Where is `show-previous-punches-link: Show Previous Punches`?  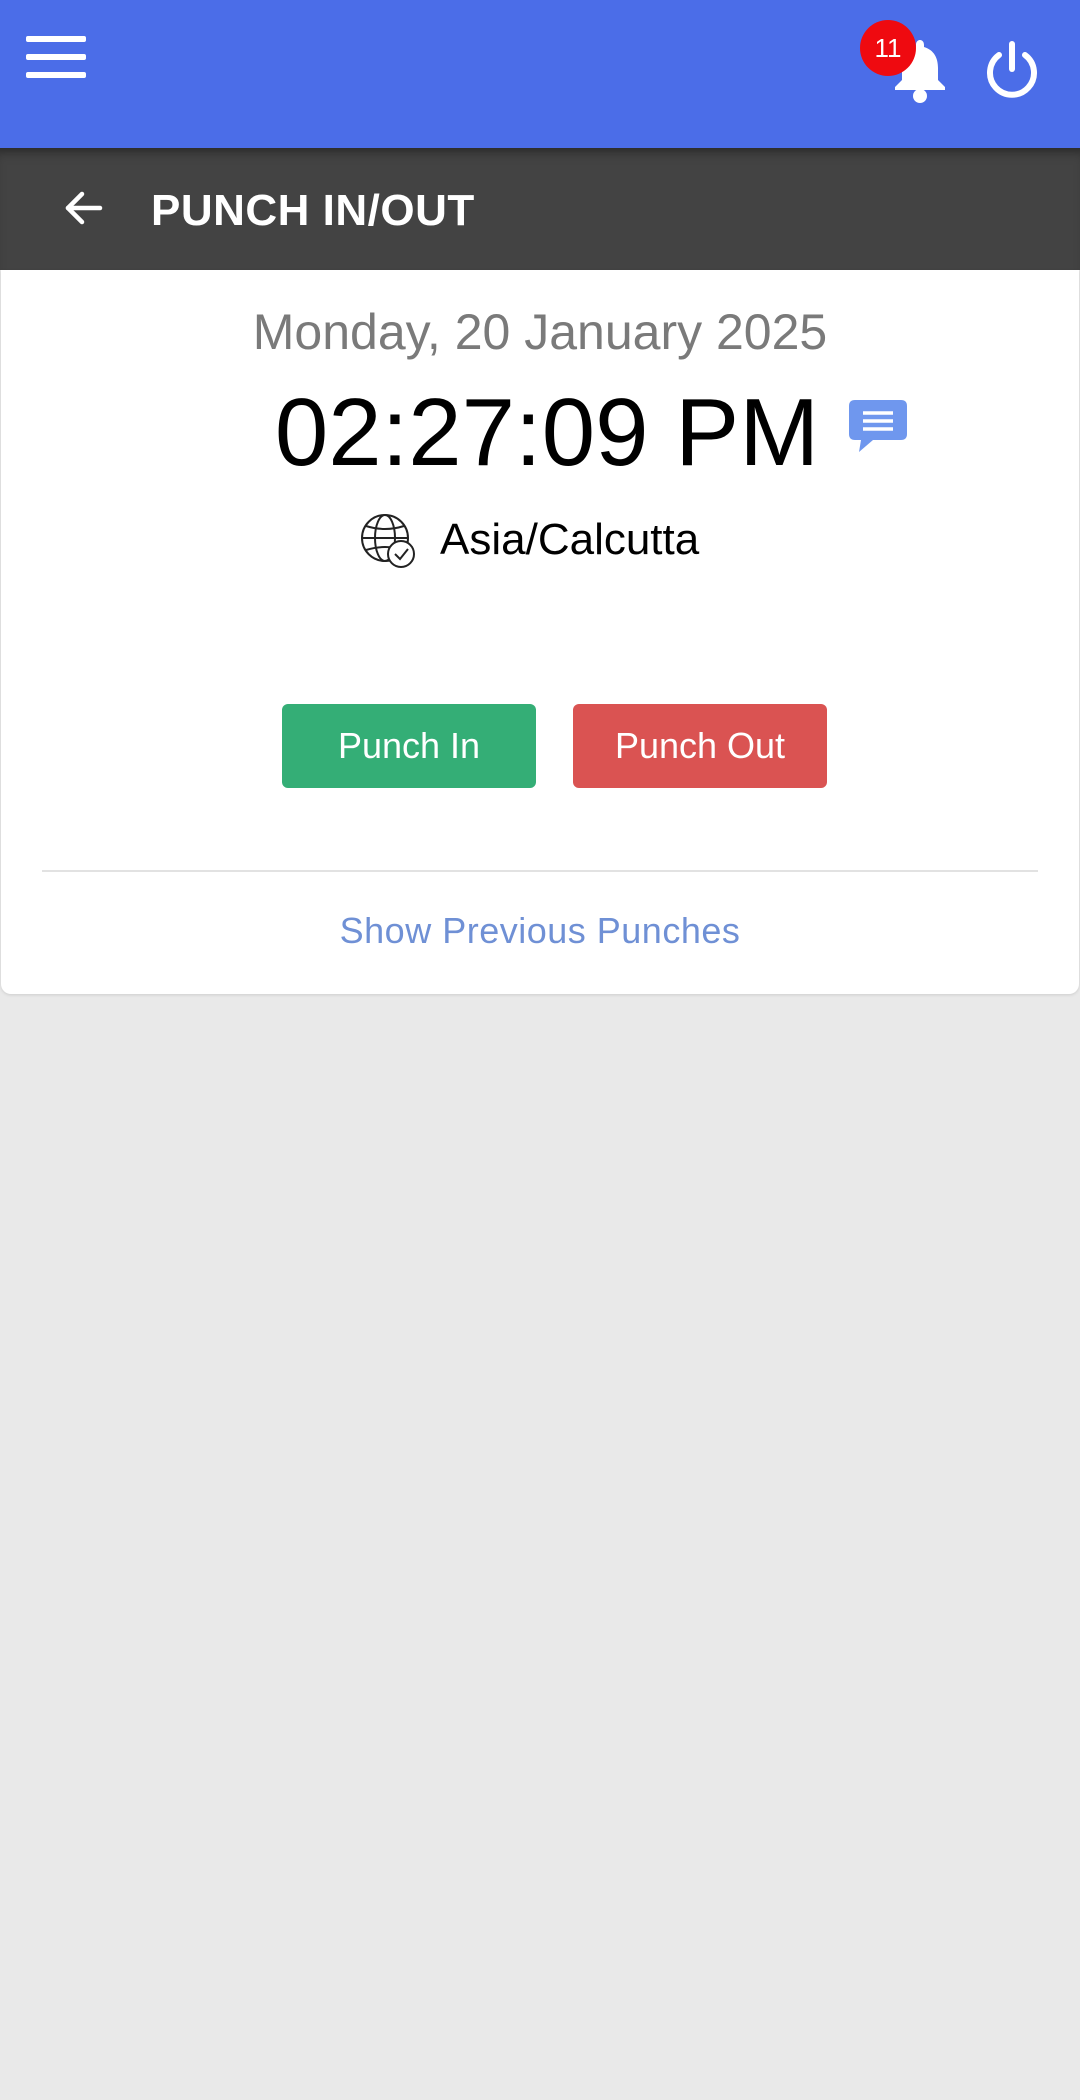 show-previous-punches-link: Show Previous Punches is located at coordinates (540, 931).